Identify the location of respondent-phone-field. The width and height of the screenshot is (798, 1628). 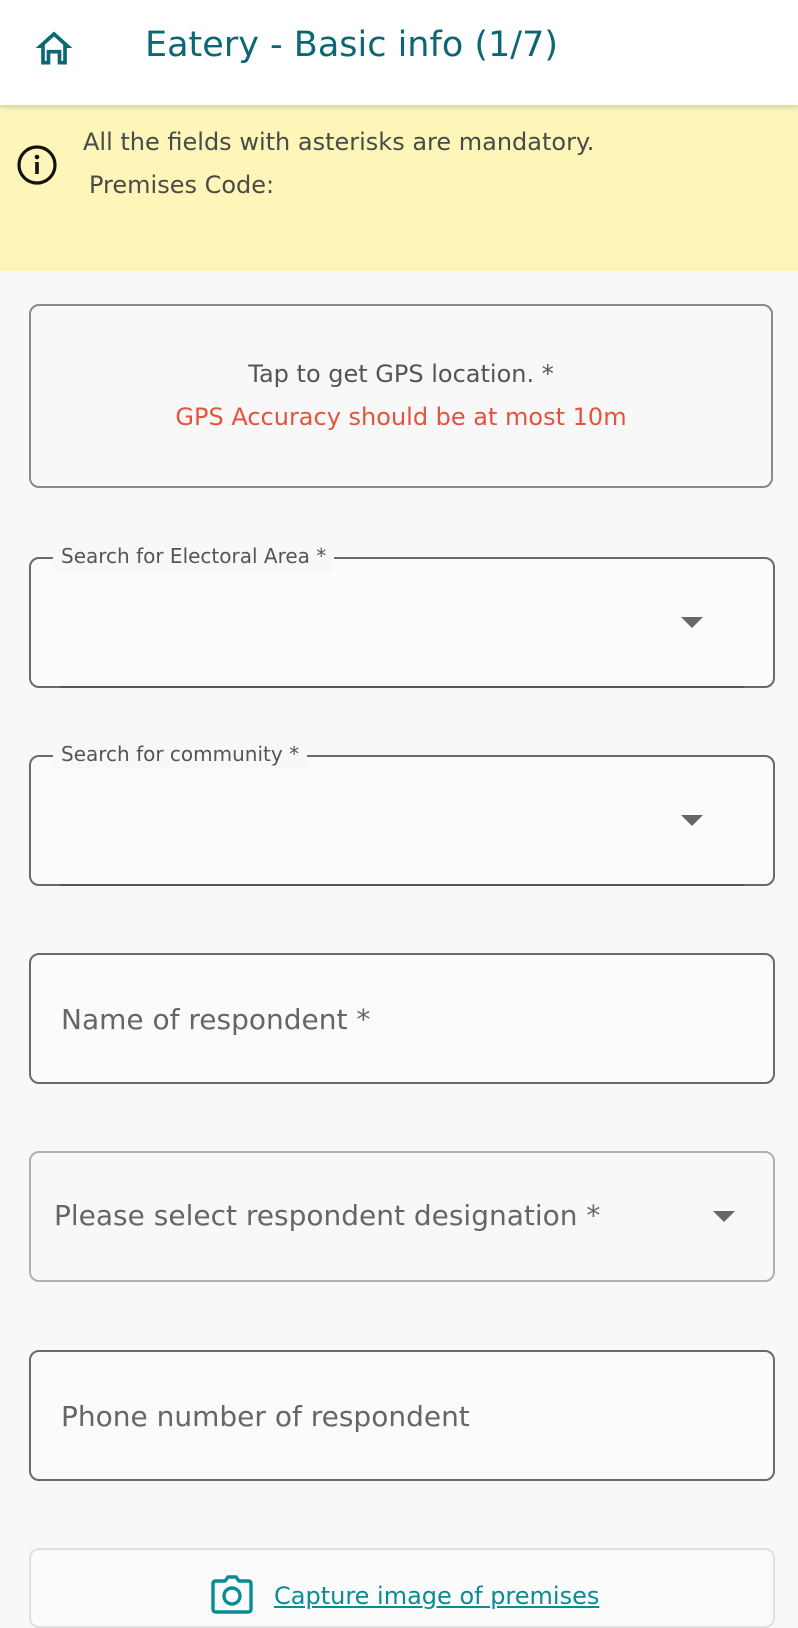
(402, 1415).